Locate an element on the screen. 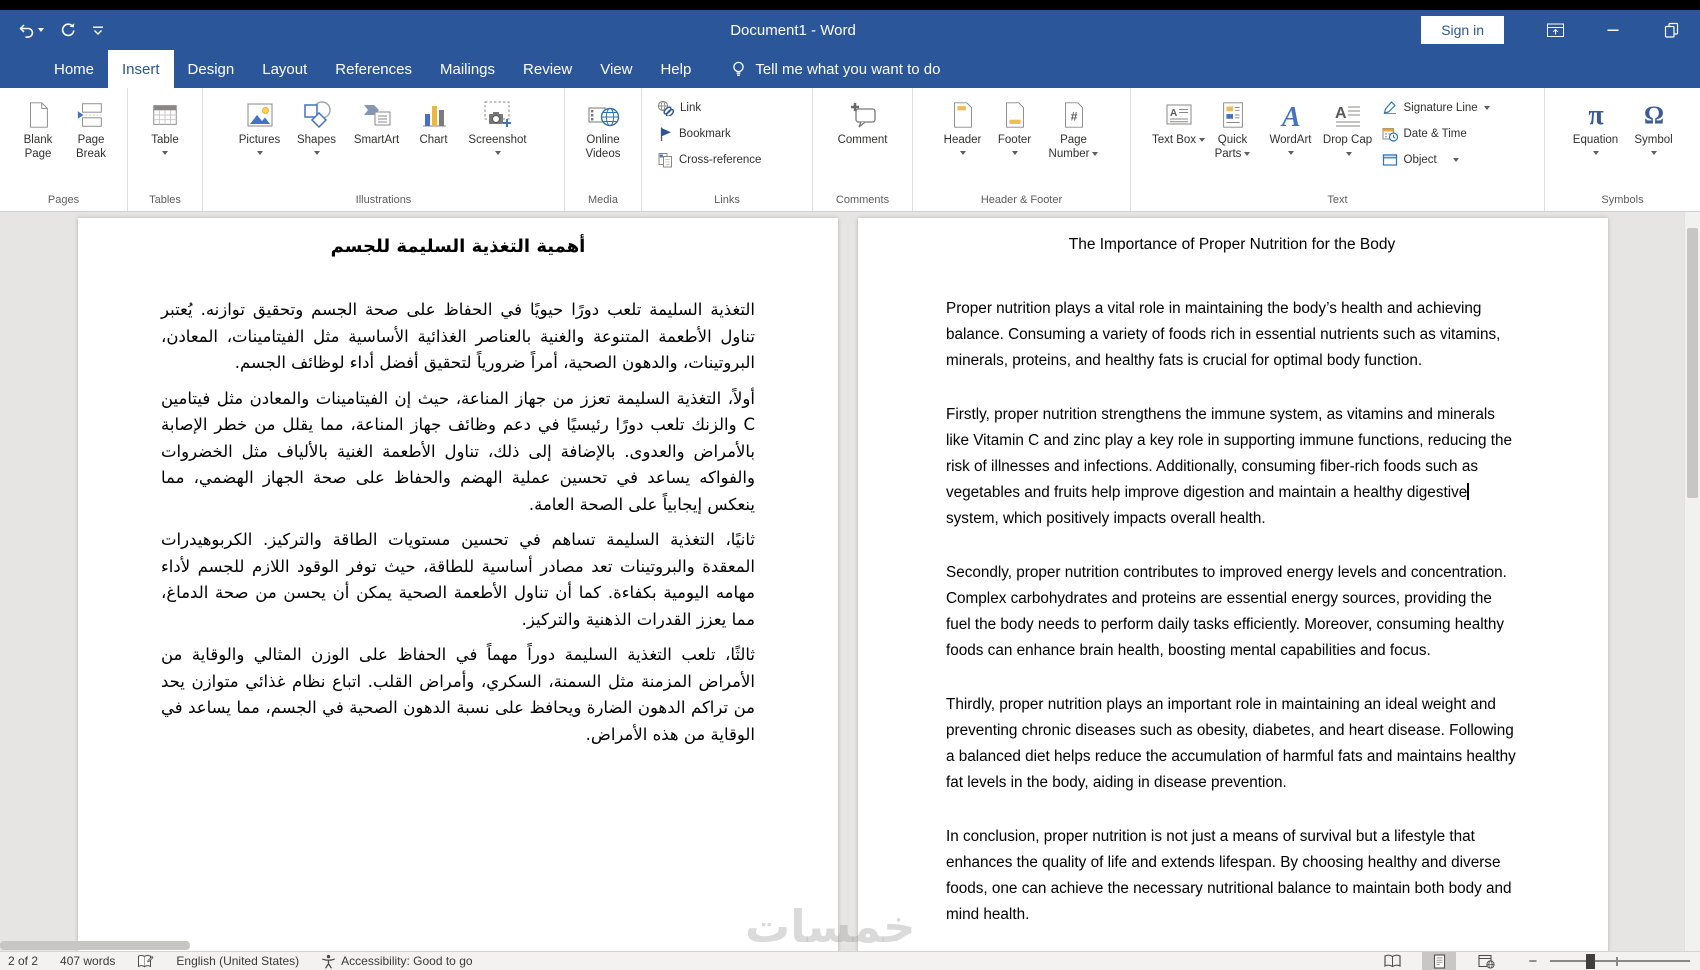 This screenshot has width=1700, height=970. tab-mailings: Mailings is located at coordinates (467, 69).